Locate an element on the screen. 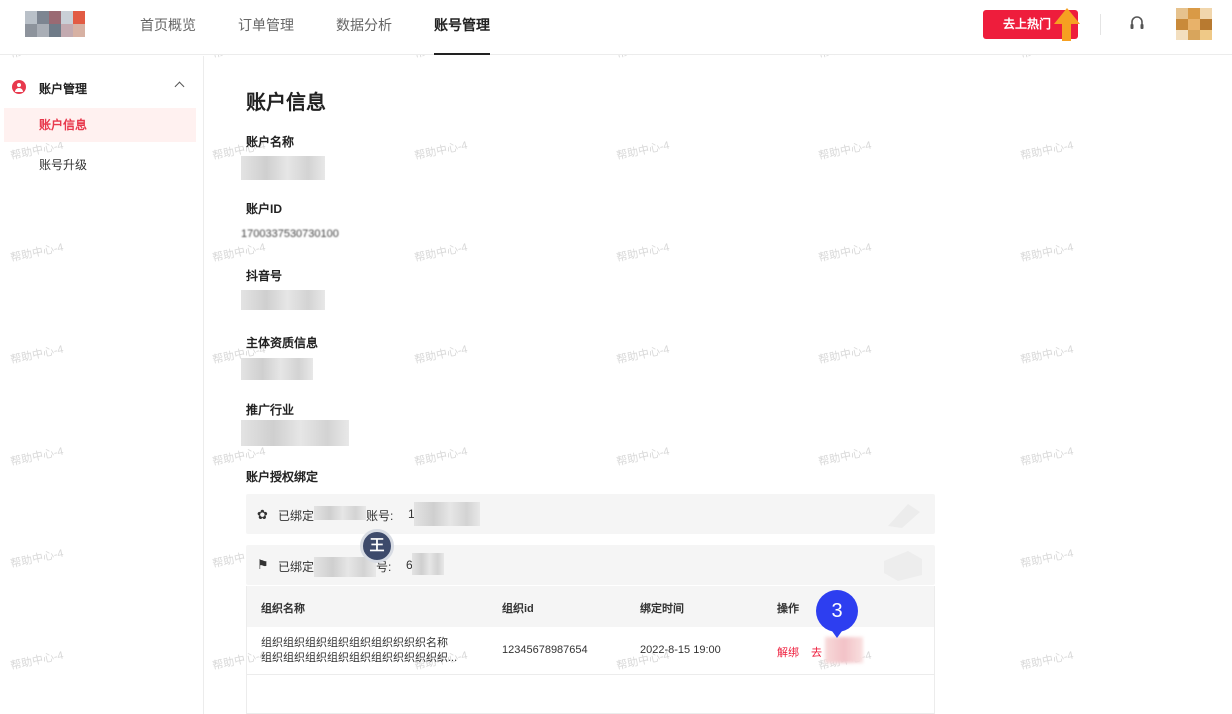 The width and height of the screenshot is (1232, 714). decorative-logo-icon is located at coordinates (904, 516).